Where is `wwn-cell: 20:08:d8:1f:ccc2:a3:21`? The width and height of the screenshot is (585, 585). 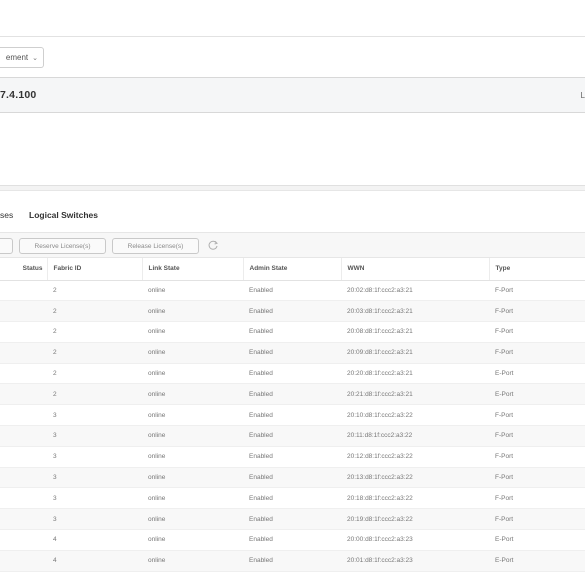 wwn-cell: 20:08:d8:1f:ccc2:a3:21 is located at coordinates (415, 332).